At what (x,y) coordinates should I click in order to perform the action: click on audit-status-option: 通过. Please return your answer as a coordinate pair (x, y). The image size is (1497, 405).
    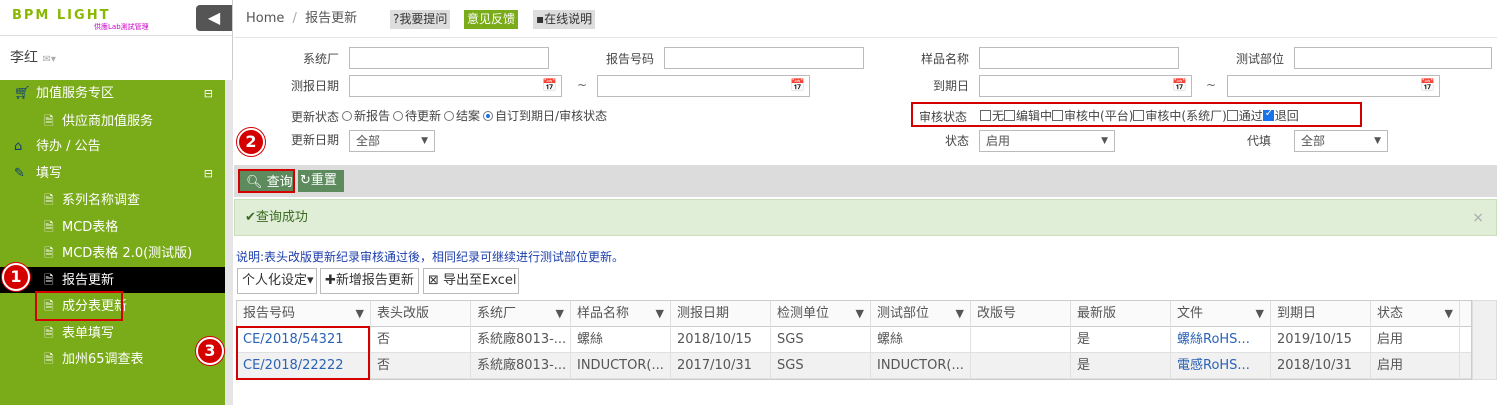
    Looking at the image, I should click on (1244, 116).